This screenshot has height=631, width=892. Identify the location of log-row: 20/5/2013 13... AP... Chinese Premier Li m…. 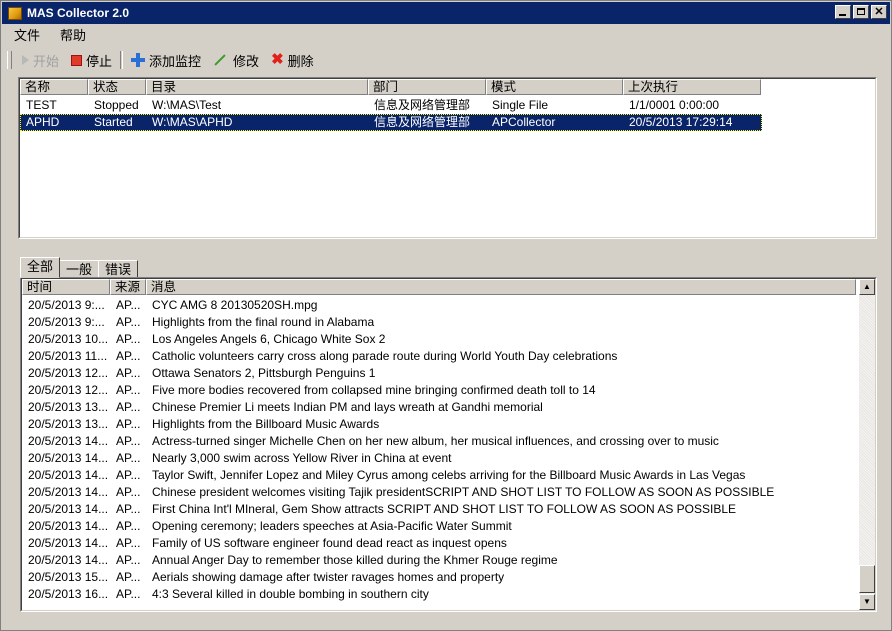
(437, 407).